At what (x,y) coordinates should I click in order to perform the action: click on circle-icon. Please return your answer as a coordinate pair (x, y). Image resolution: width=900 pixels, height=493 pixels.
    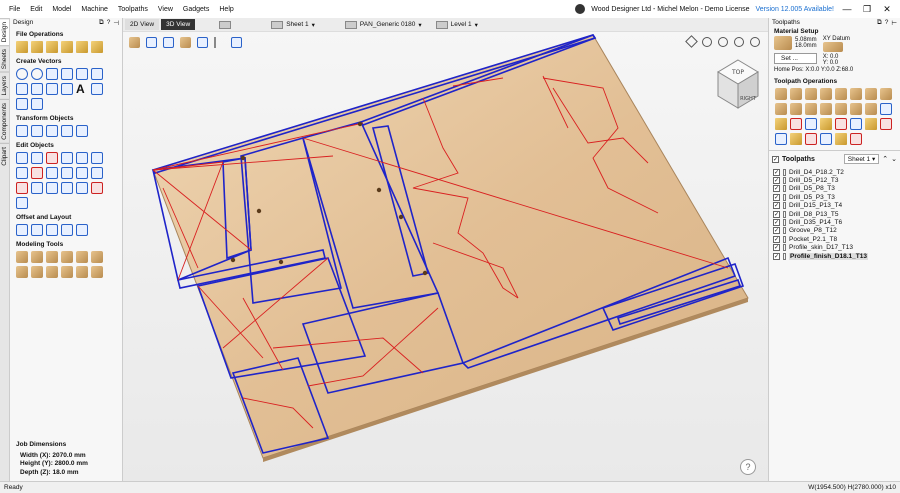
    Looking at the image, I should click on (22, 74).